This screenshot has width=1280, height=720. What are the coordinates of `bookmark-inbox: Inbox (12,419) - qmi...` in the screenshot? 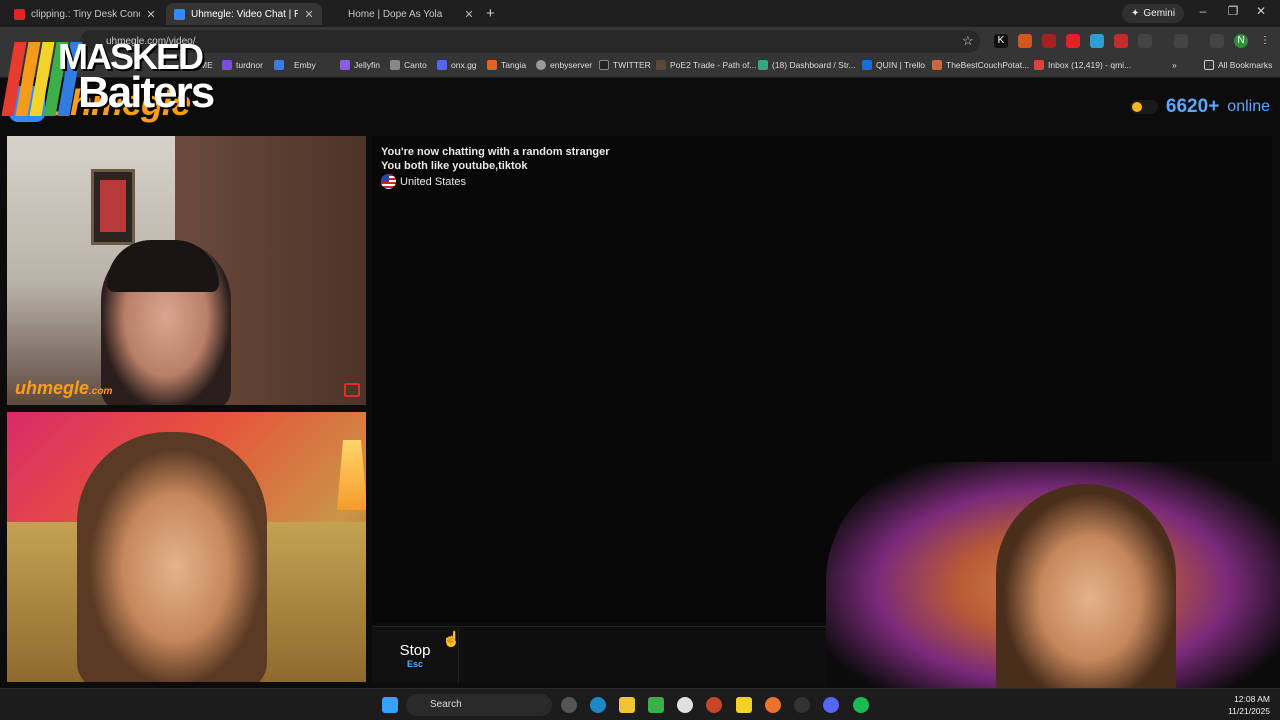 It's located at (1082, 65).